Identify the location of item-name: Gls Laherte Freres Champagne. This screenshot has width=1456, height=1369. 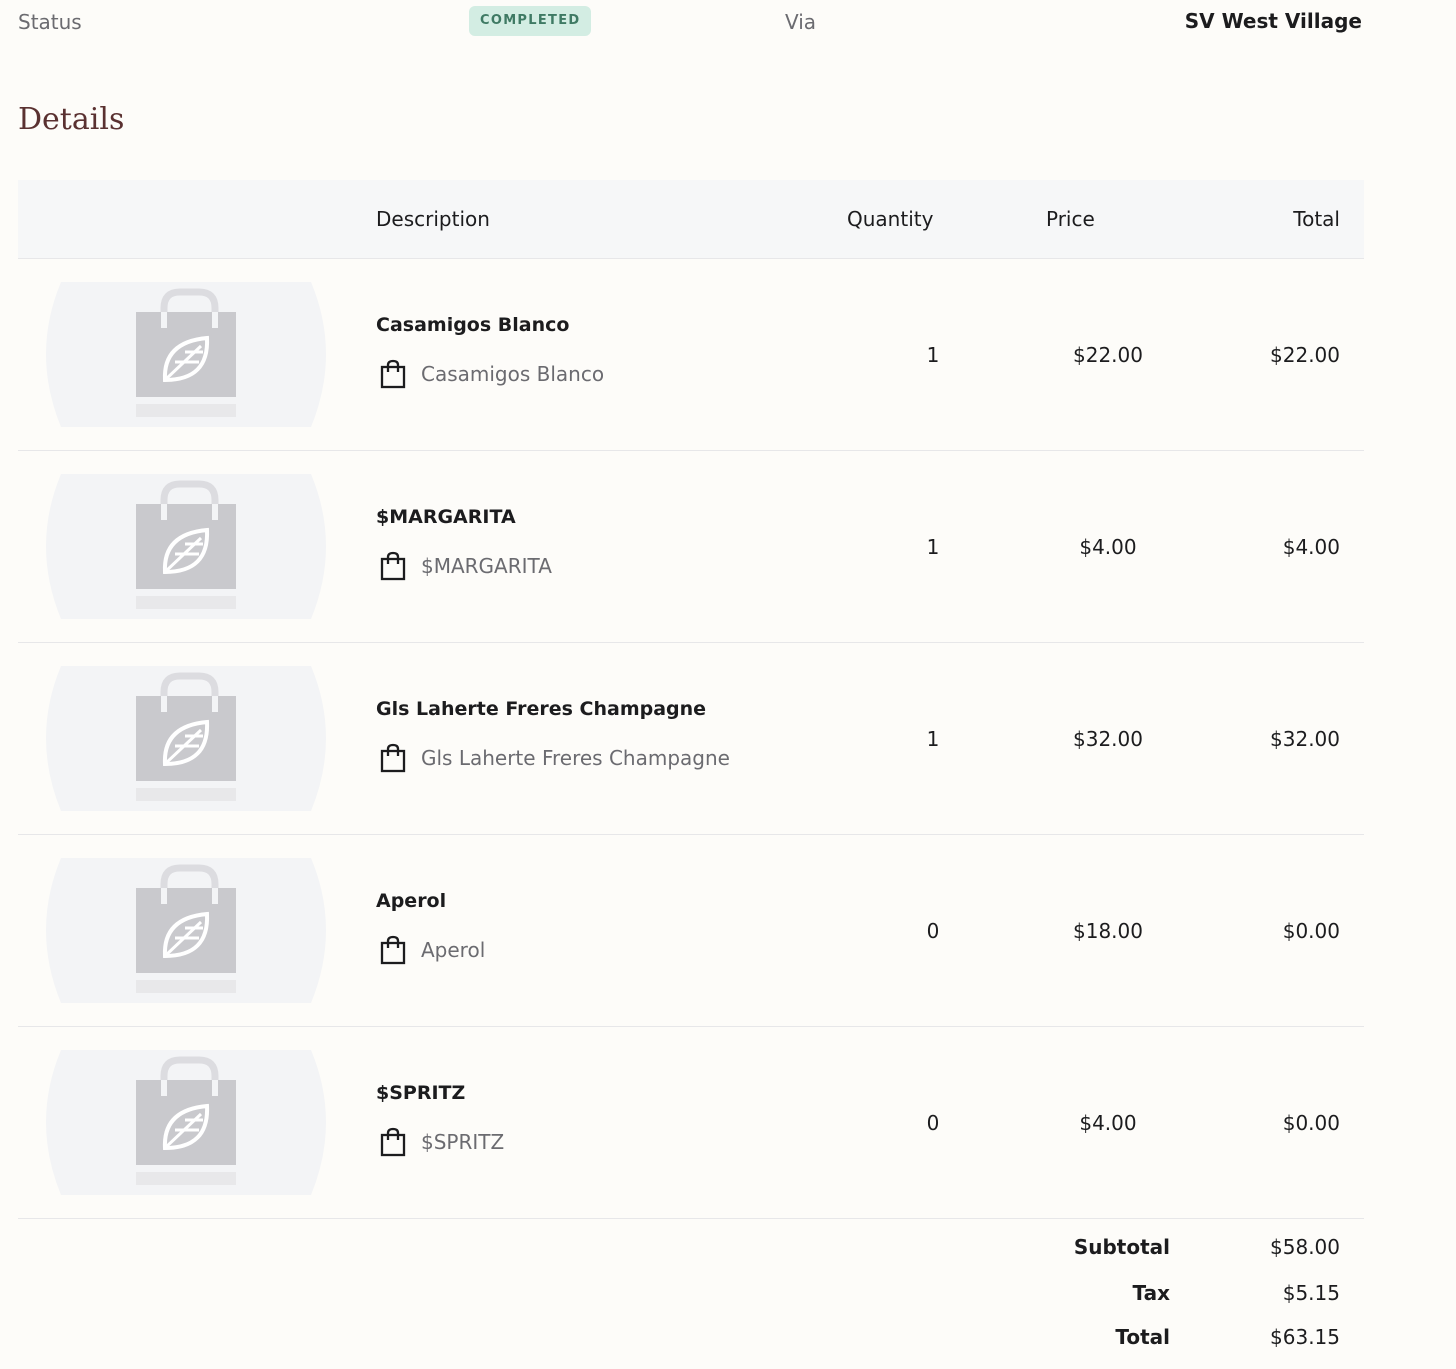
(541, 709).